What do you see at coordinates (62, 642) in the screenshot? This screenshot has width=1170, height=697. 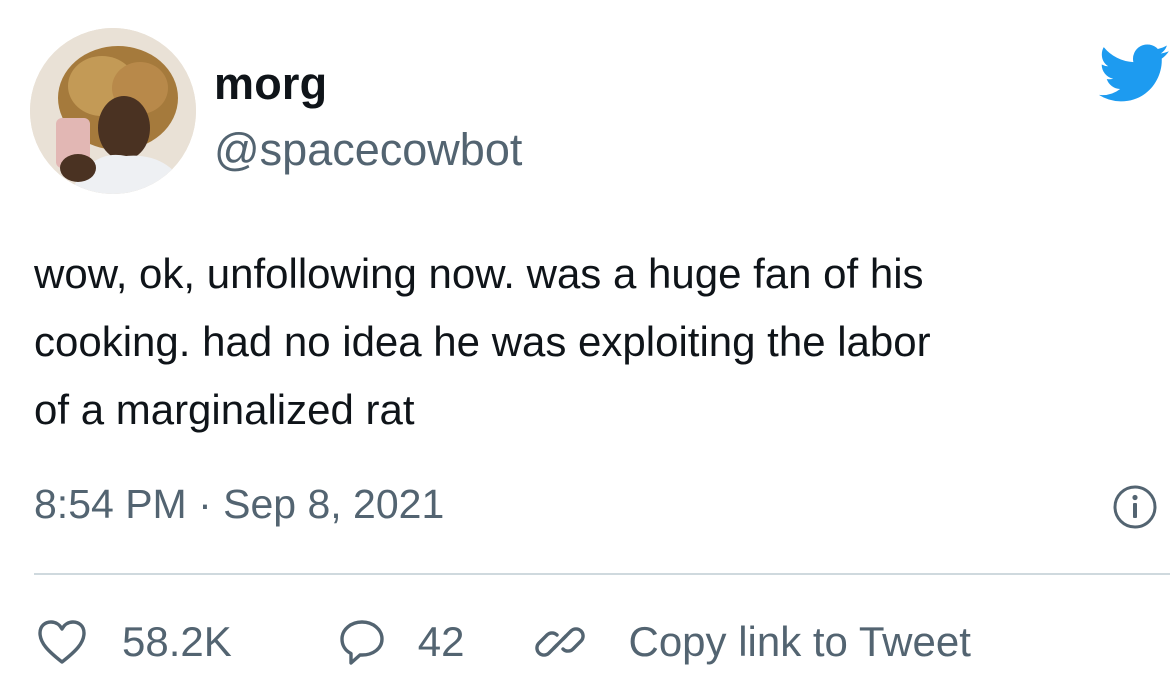 I see `heart-icon` at bounding box center [62, 642].